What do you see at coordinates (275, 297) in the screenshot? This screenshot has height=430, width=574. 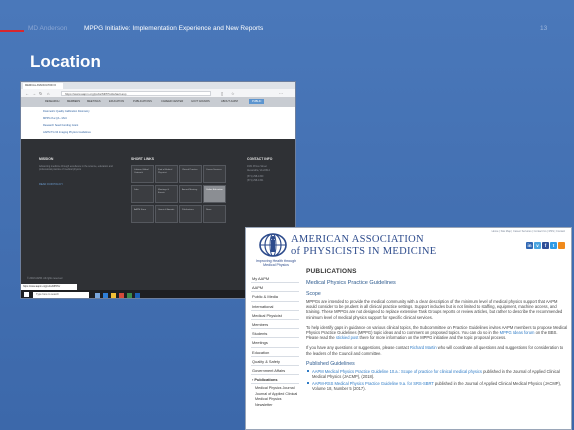 I see `sidebar-item-public-media: Public & Media` at bounding box center [275, 297].